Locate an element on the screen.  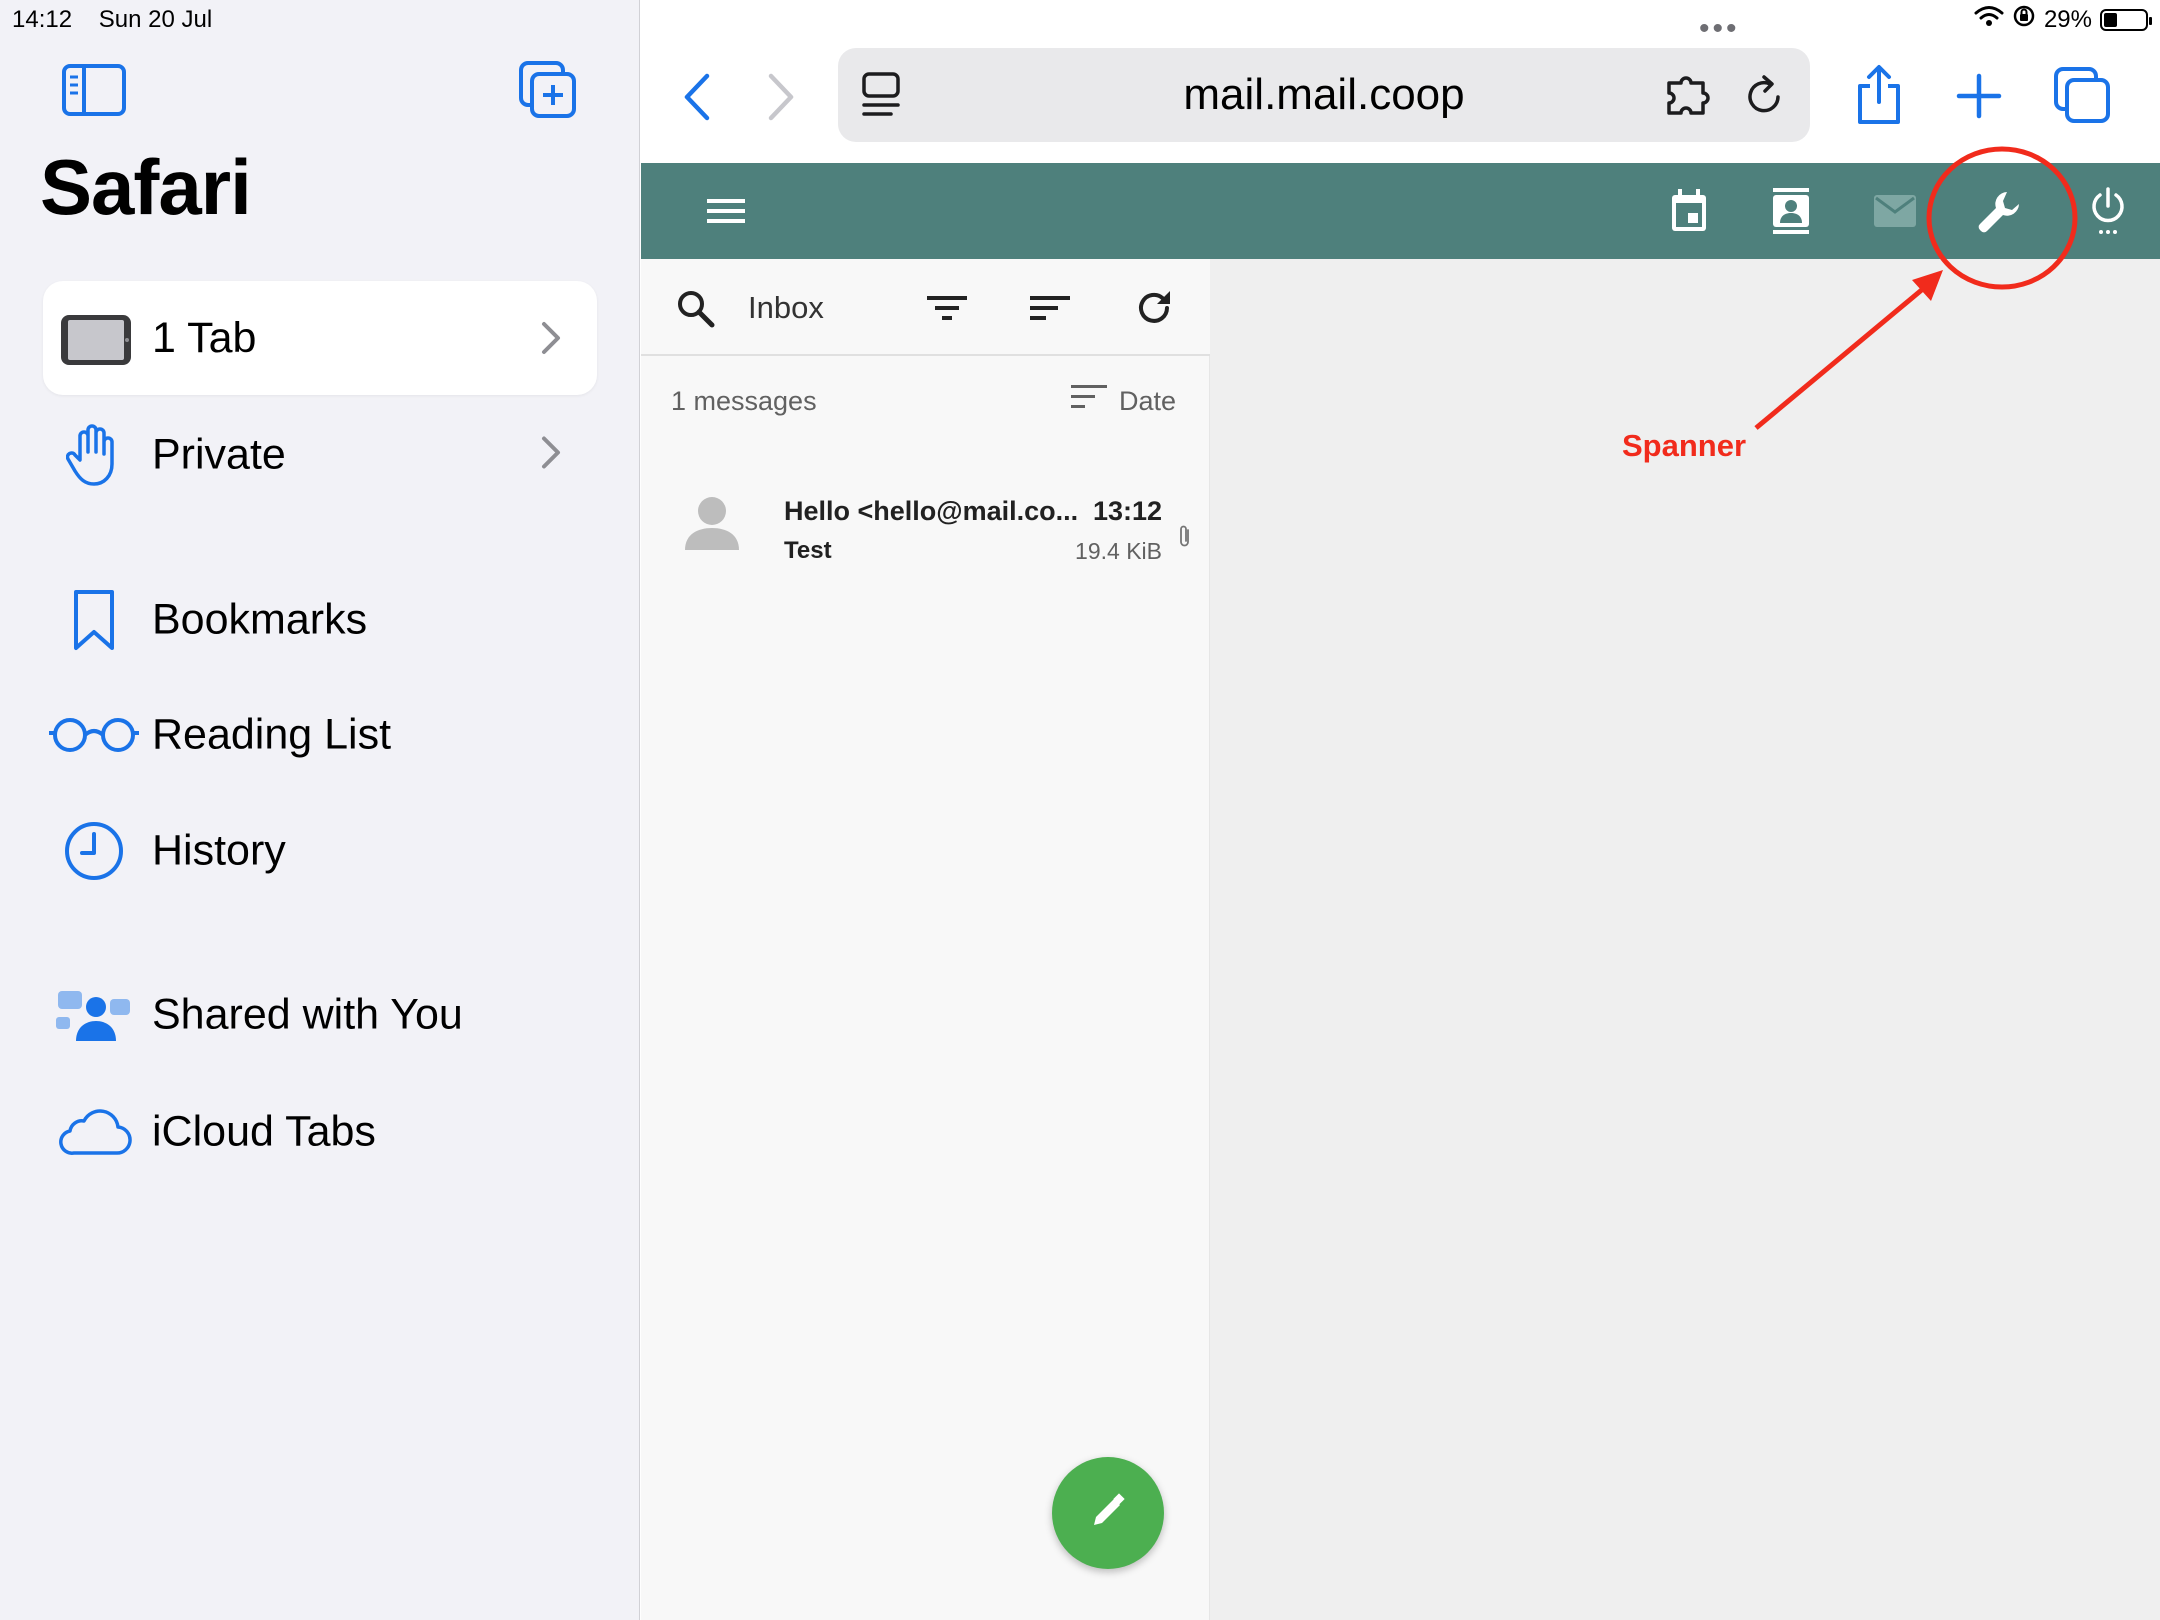
tab-overview-button is located at coordinates (2082, 95).